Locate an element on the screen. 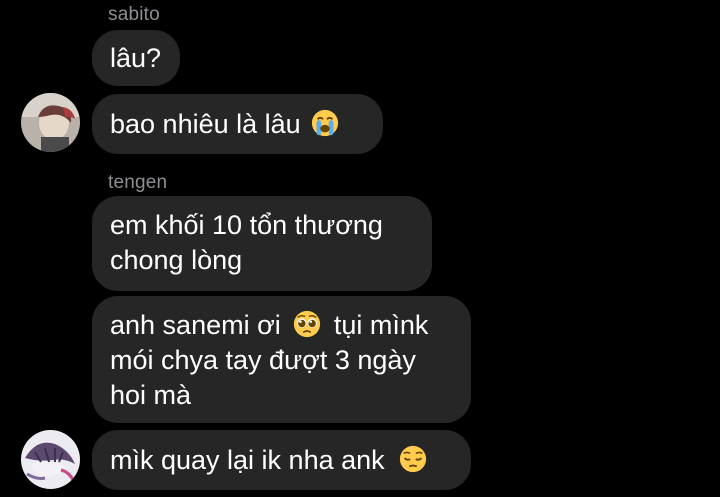 The image size is (720, 497). message-bubble: em khối 10 tổn thương chong lòng is located at coordinates (262, 243).